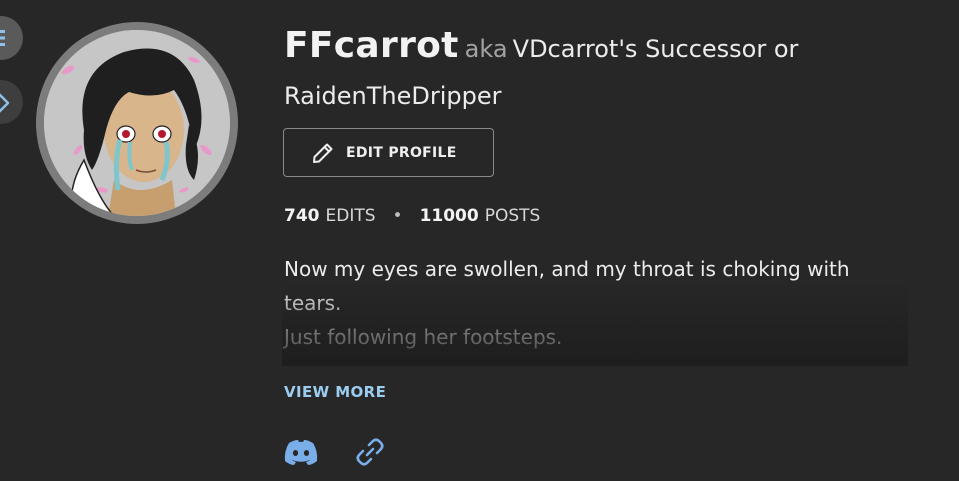 This screenshot has height=481, width=959. Describe the element at coordinates (512, 216) in the screenshot. I see `posts-label: POSTS` at that location.